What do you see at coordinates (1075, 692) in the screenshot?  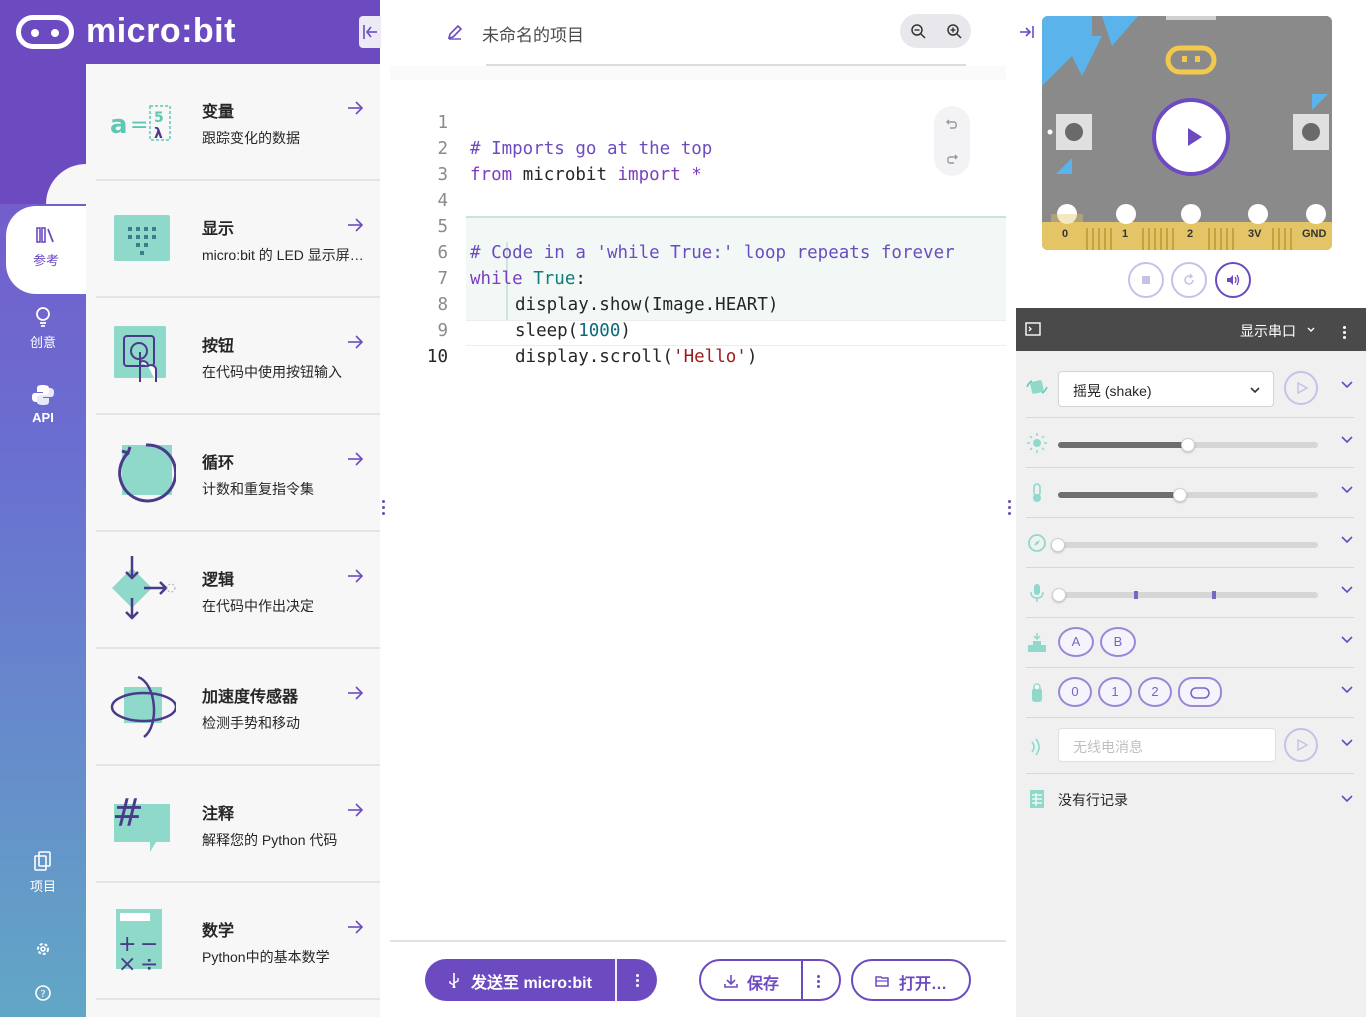 I see `touch-pin-0: 0` at bounding box center [1075, 692].